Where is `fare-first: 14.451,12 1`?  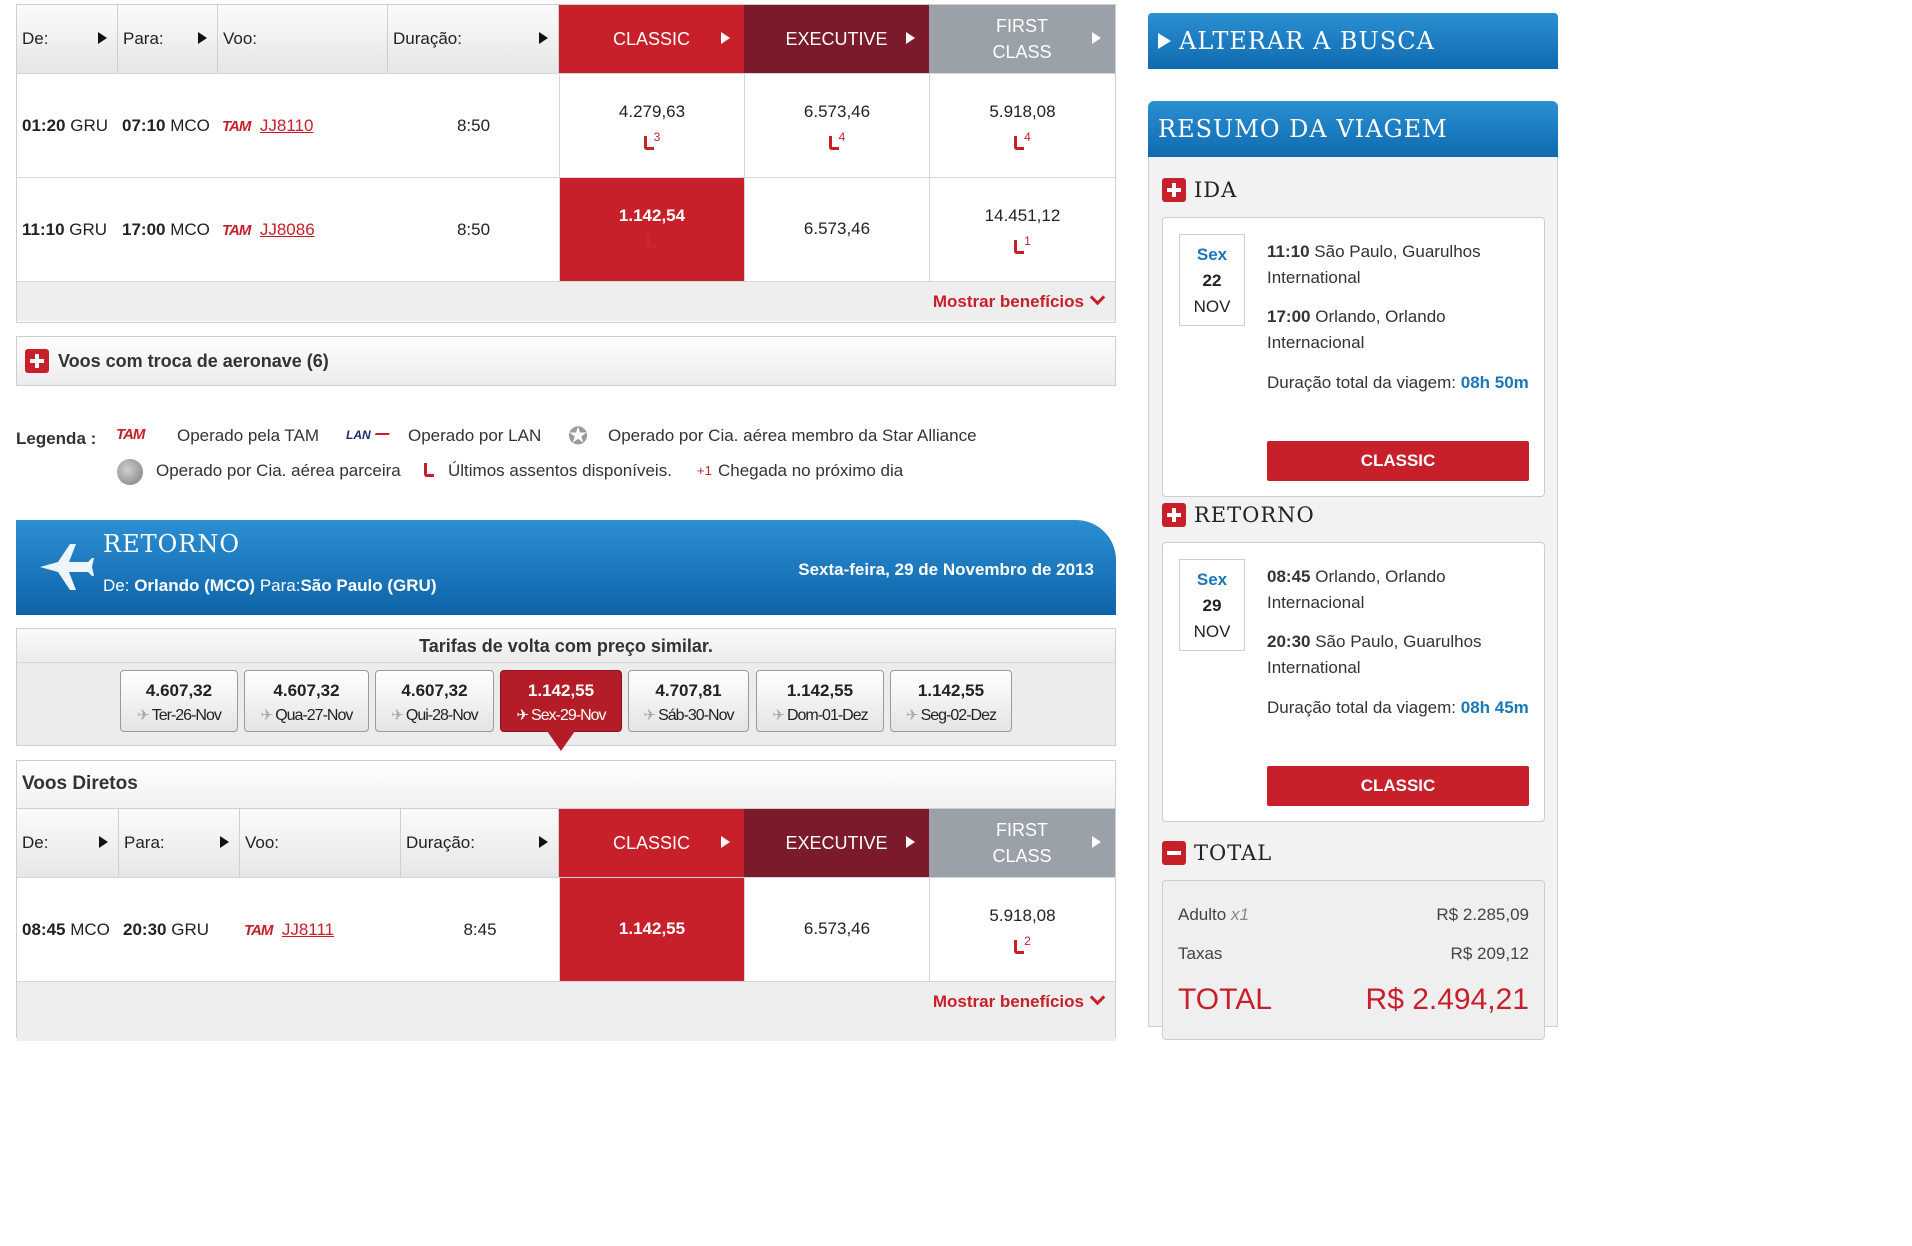
fare-first: 14.451,12 1 is located at coordinates (1022, 230).